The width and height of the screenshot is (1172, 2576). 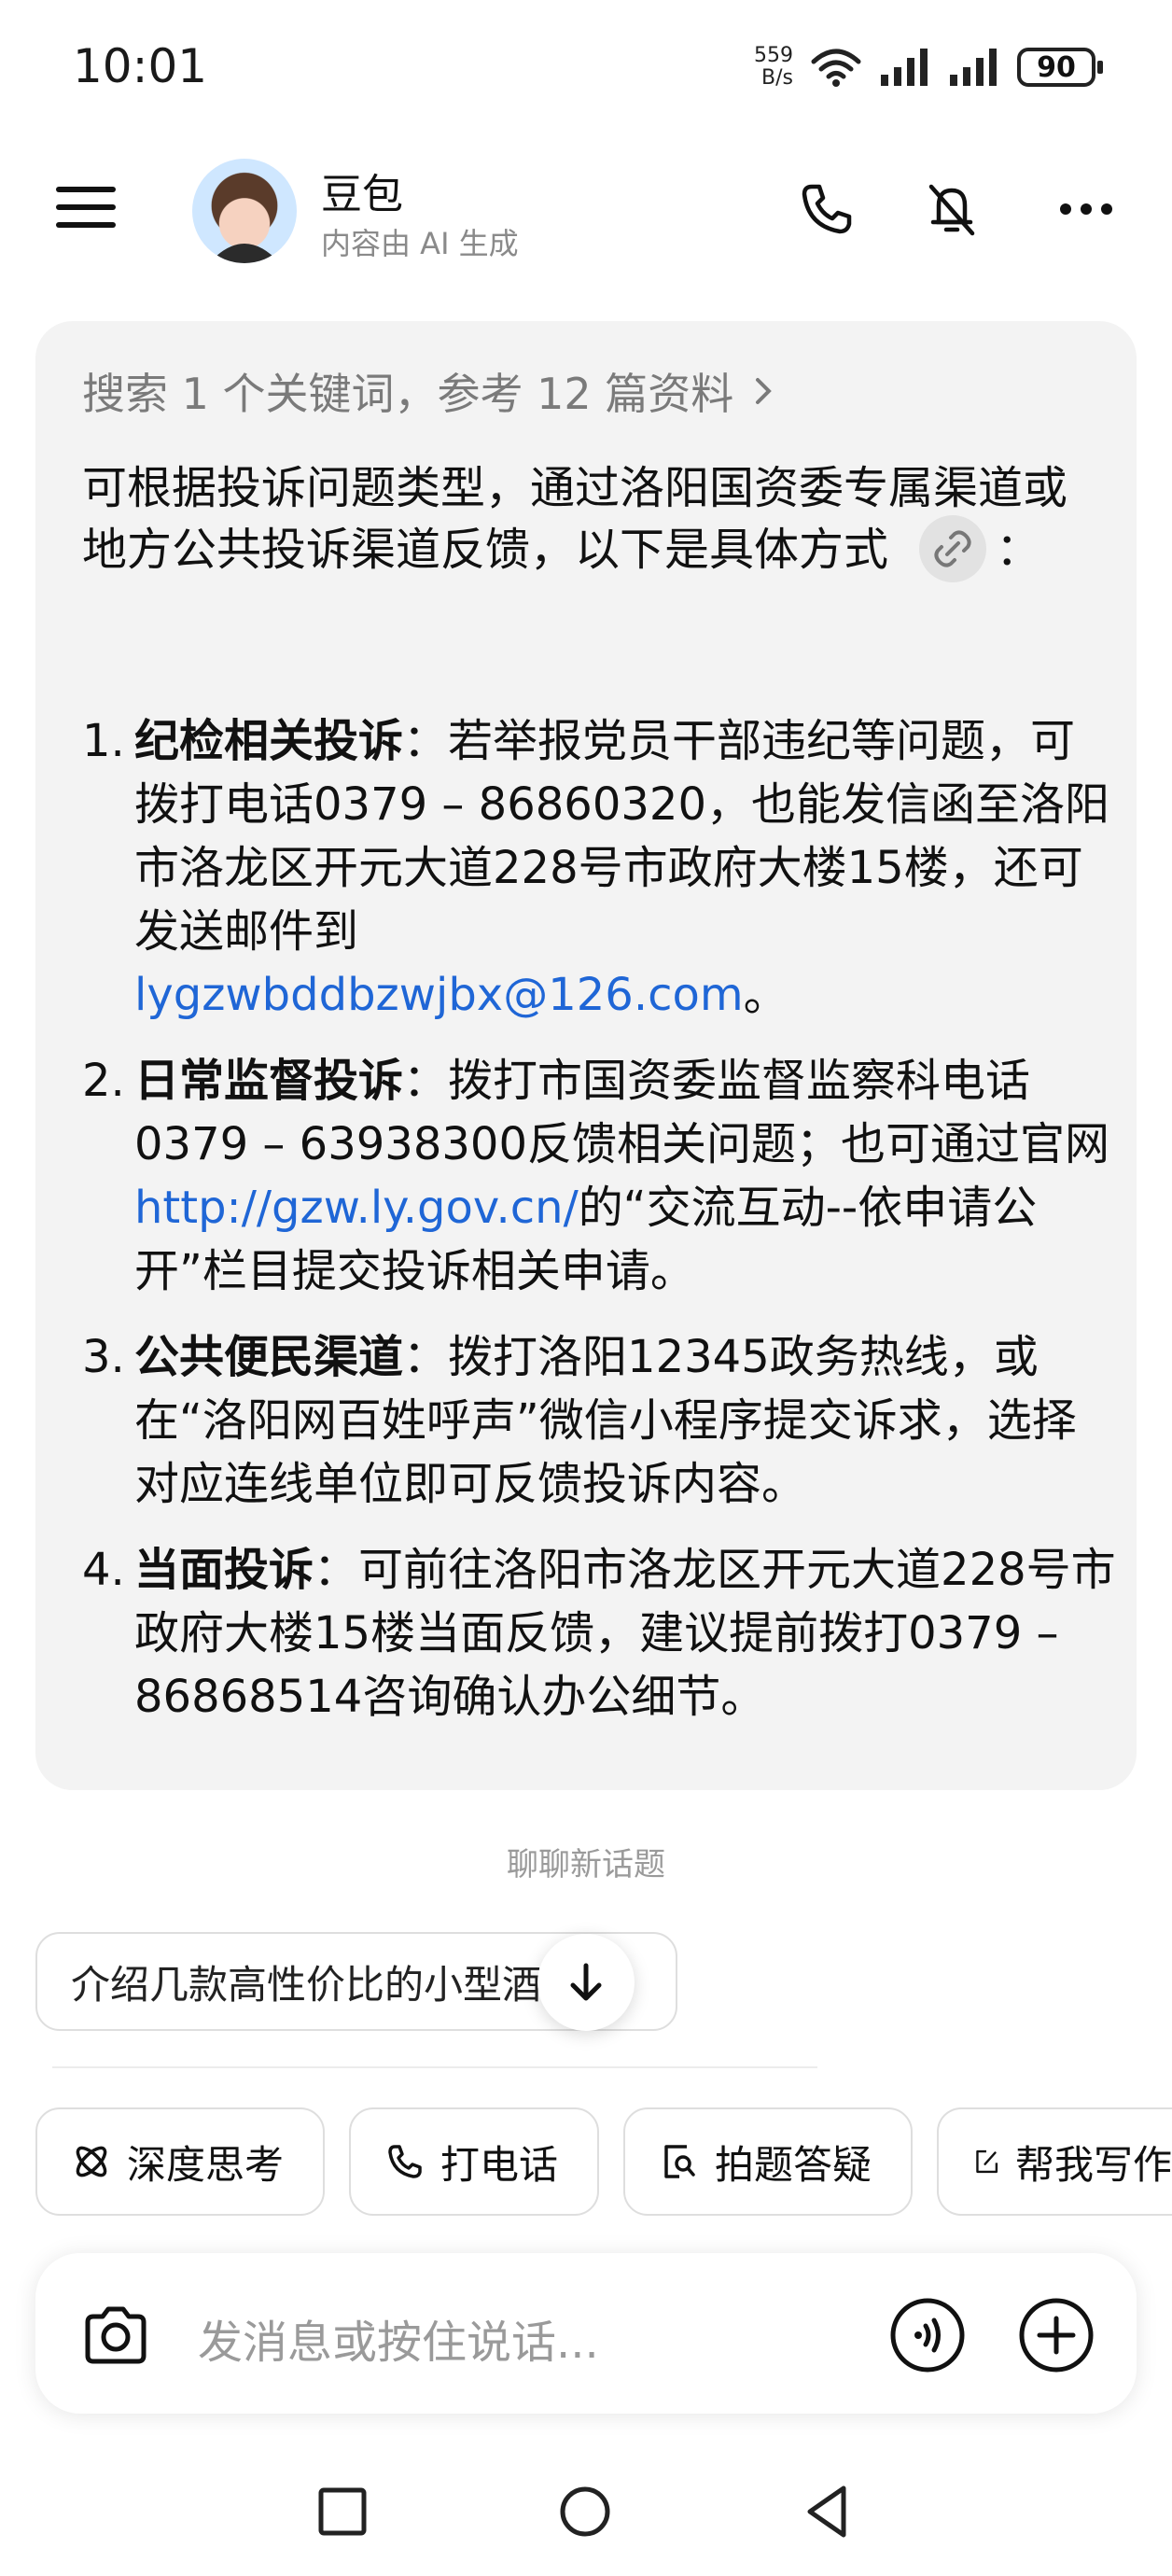 I want to click on atom-icon, so click(x=91, y=2161).